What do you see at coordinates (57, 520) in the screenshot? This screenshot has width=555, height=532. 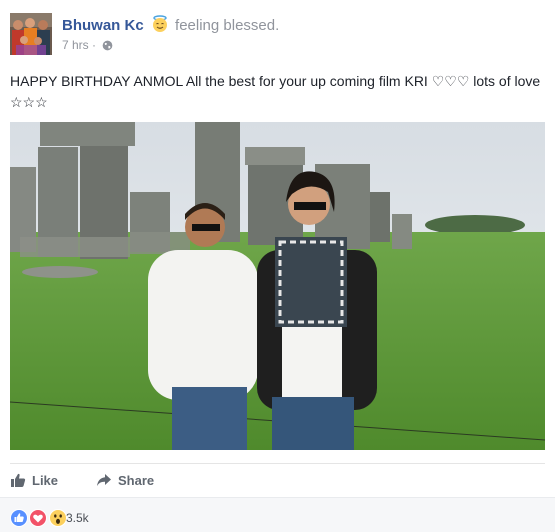 I see `wow-reaction-icon` at bounding box center [57, 520].